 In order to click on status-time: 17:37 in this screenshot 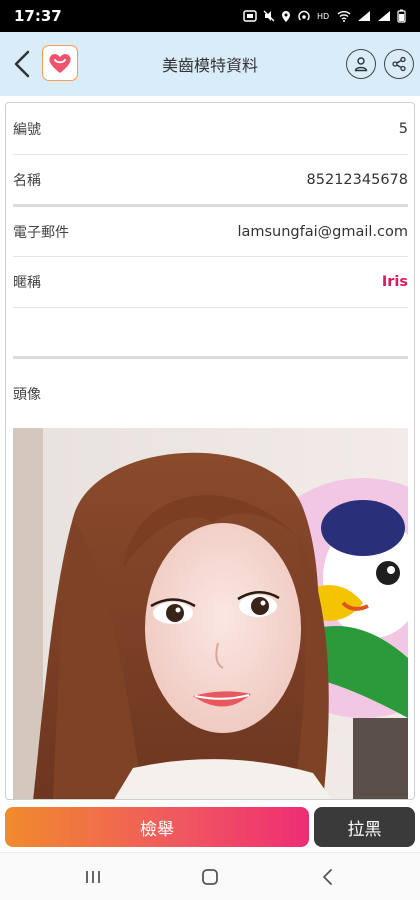, I will do `click(38, 16)`.